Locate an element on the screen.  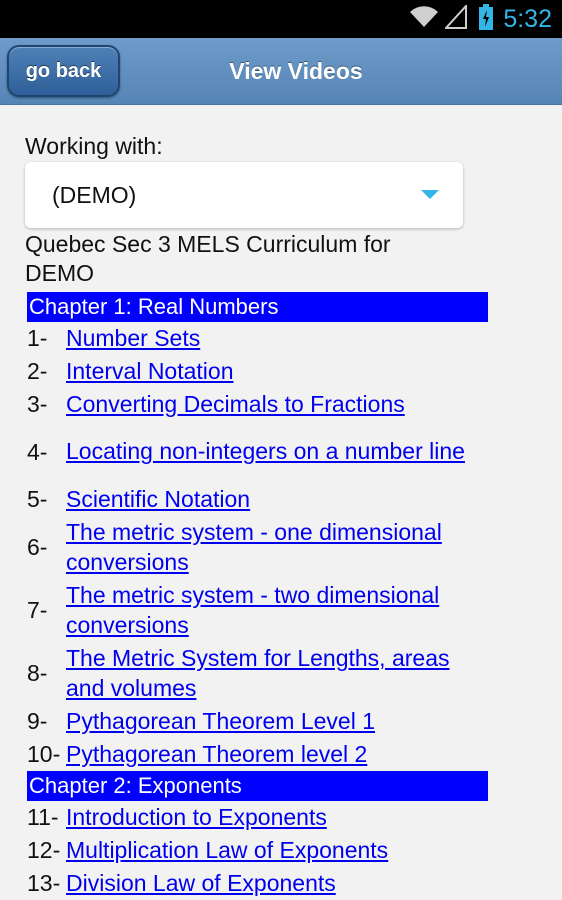
lesson-link: Pythagorean Theorem level 2 is located at coordinates (278, 755).